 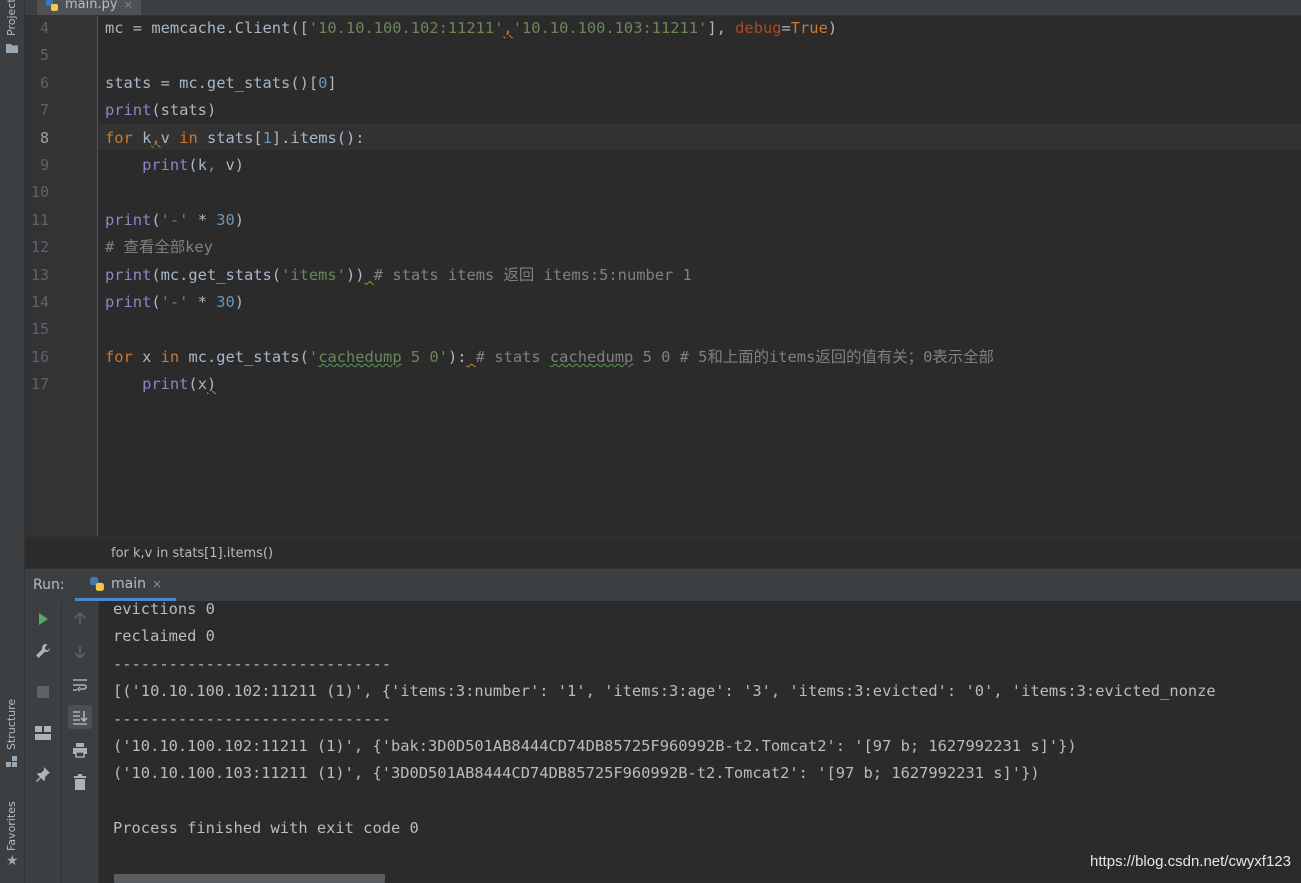 What do you see at coordinates (157, 584) in the screenshot?
I see `run-tab-close-icon: ×` at bounding box center [157, 584].